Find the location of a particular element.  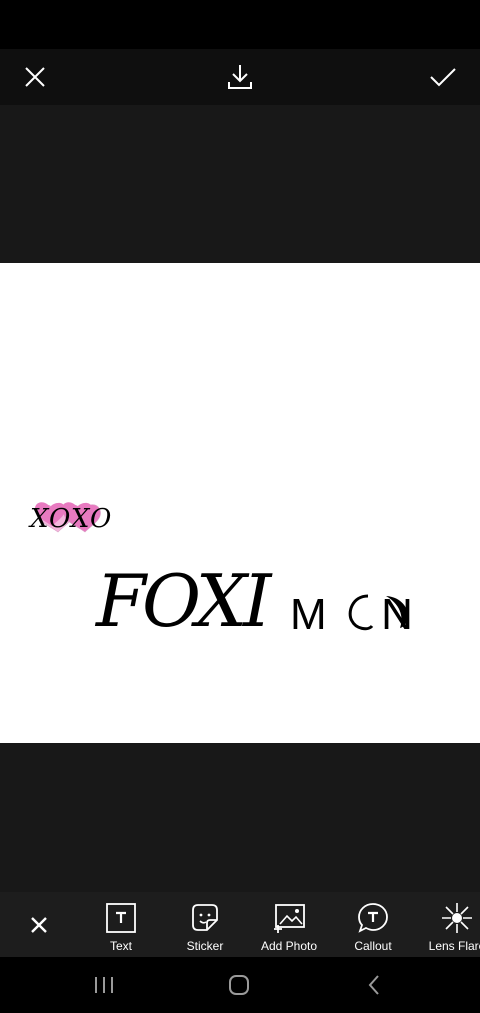

apply-button is located at coordinates (443, 77).